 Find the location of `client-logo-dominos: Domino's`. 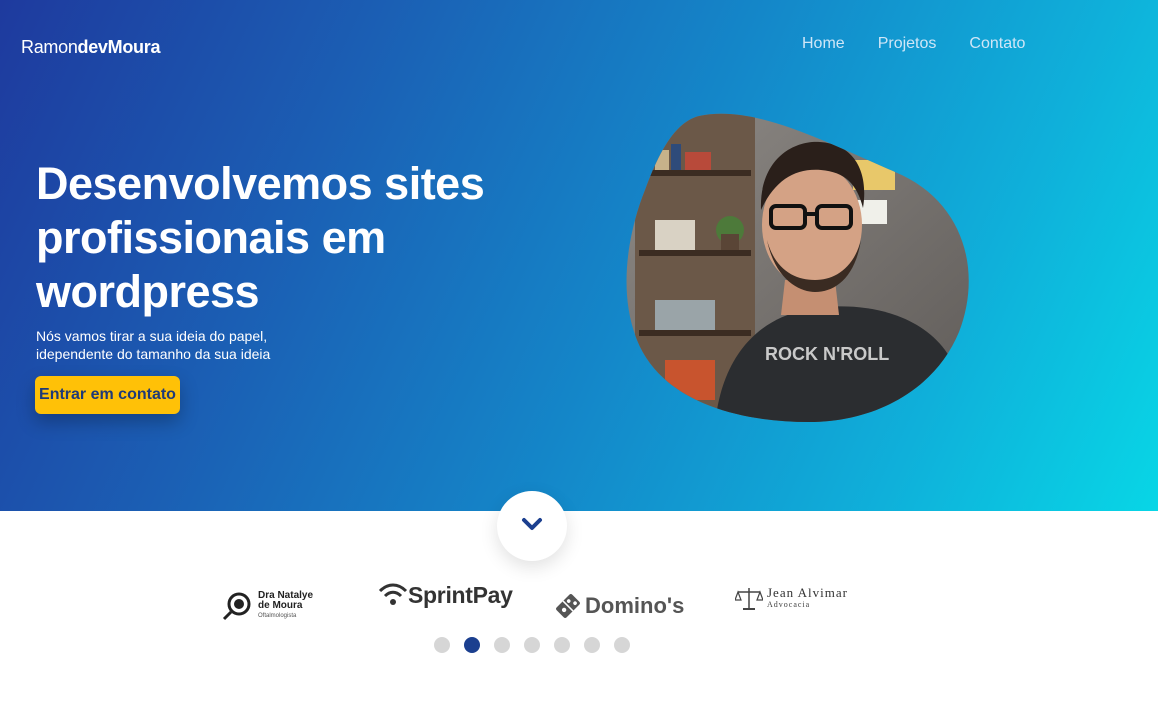

client-logo-dominos: Domino's is located at coordinates (618, 606).